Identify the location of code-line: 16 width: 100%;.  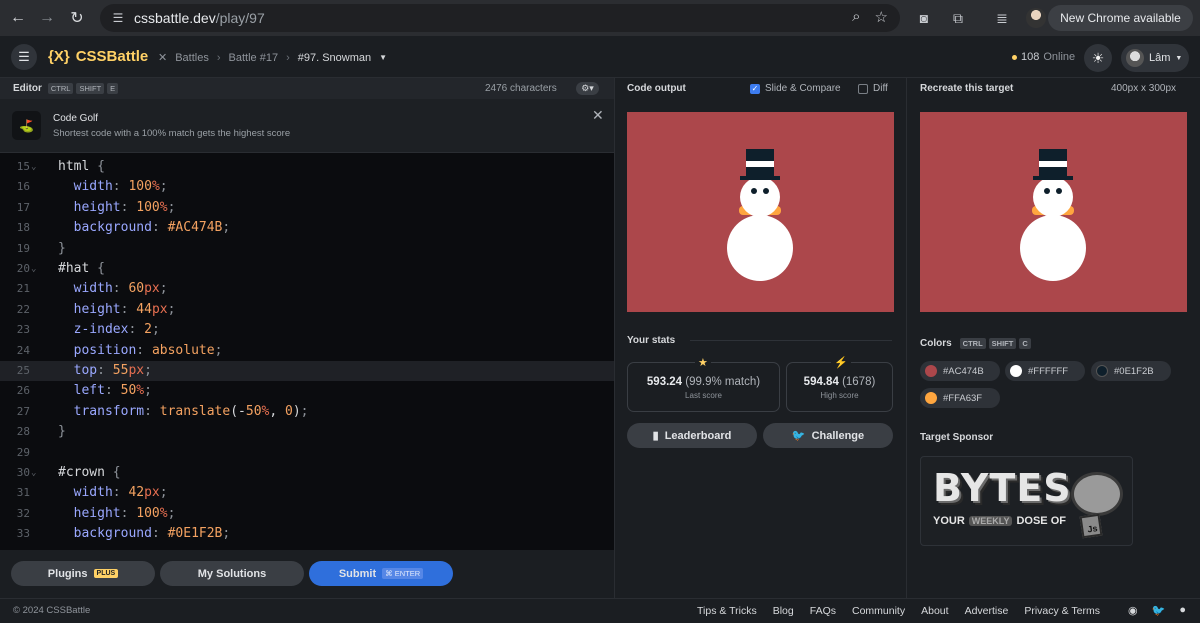
(307, 187).